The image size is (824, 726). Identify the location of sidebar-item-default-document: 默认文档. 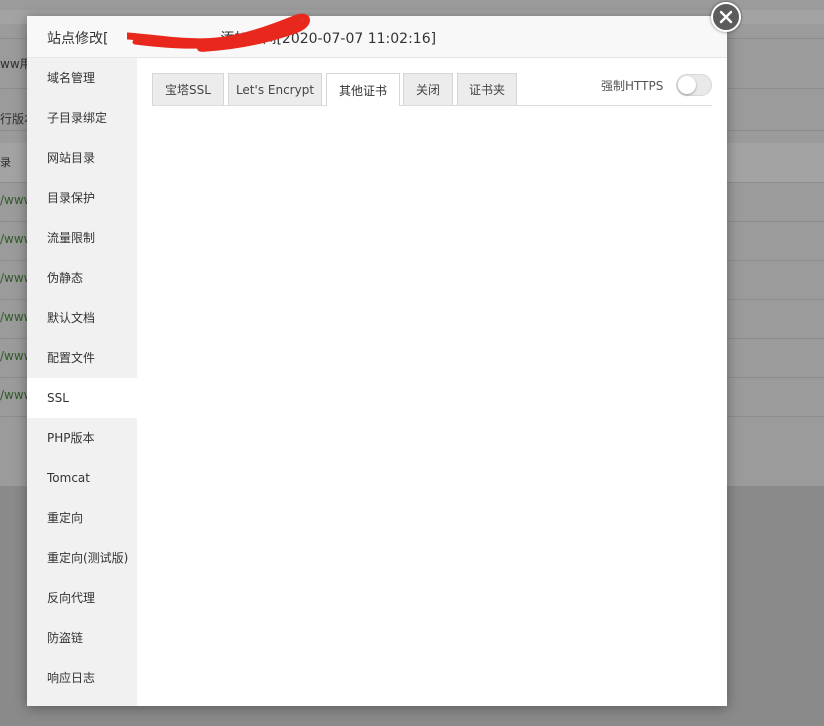
(82, 318).